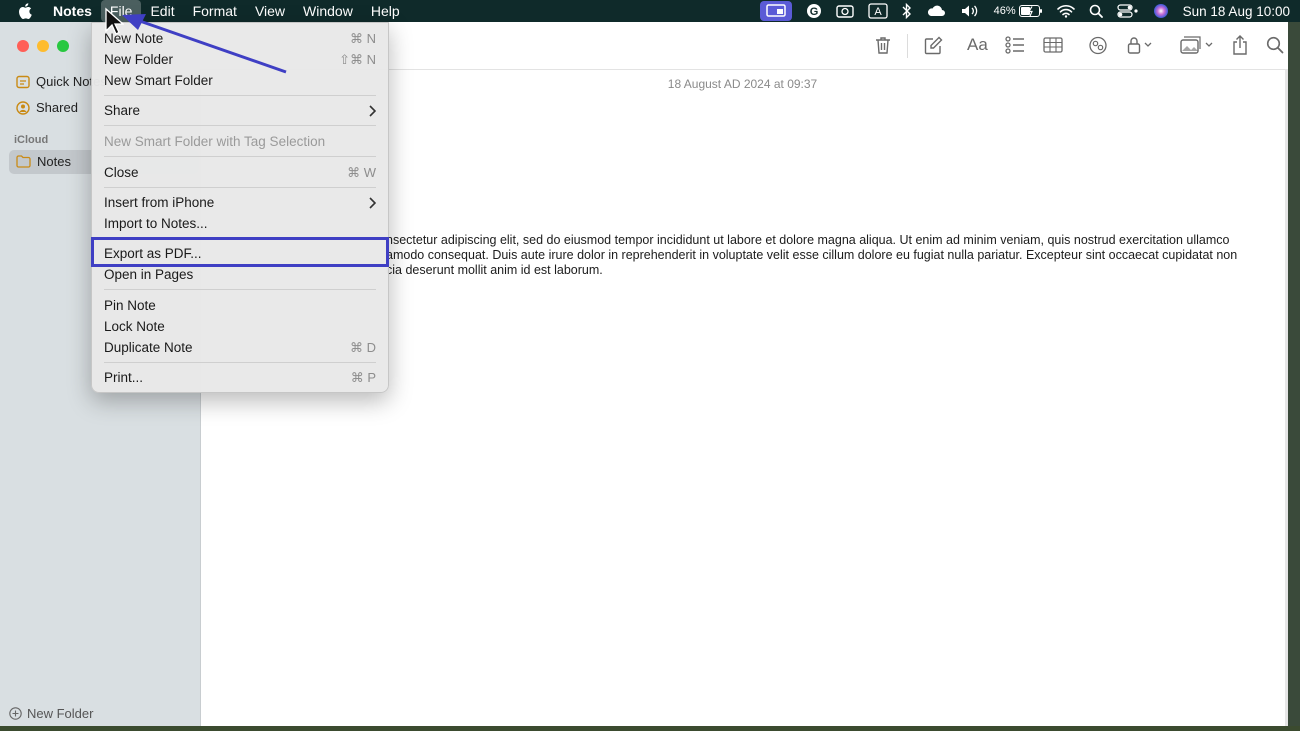  What do you see at coordinates (1128, 11) in the screenshot?
I see `control-center-icon` at bounding box center [1128, 11].